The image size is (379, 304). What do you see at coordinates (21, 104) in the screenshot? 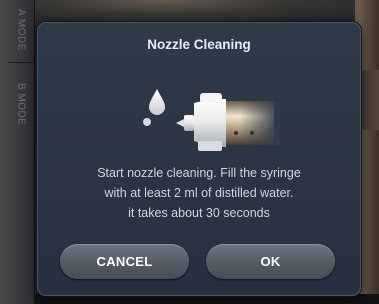
I see `mode-b-tab: B MODE` at bounding box center [21, 104].